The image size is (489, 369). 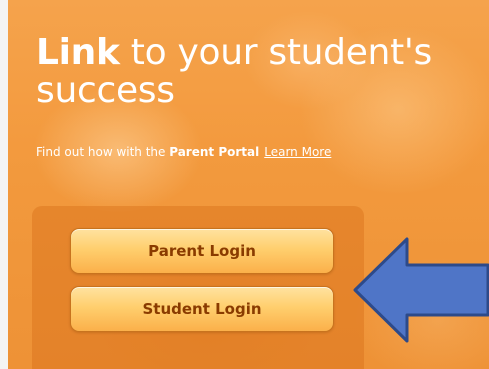 I want to click on student-login-button: Student Login, so click(x=202, y=309).